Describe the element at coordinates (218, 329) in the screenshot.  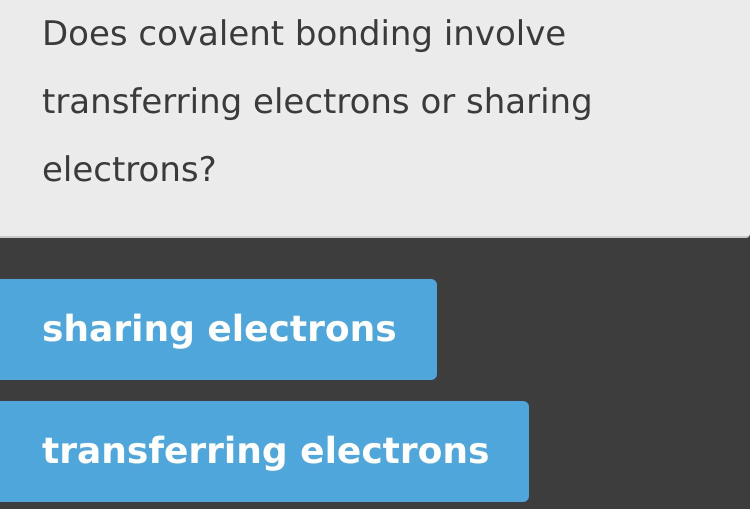
I see `answer-button: sharing electrons` at that location.